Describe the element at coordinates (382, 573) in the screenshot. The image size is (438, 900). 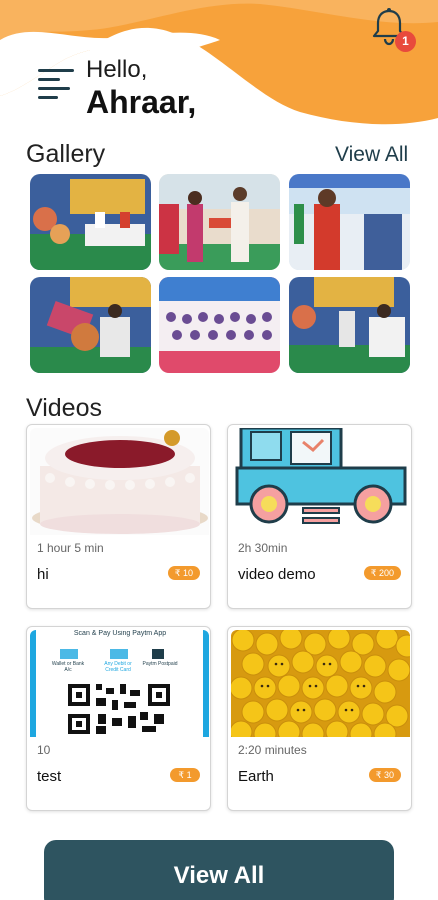
I see `price-badge: ₹ 200` at that location.